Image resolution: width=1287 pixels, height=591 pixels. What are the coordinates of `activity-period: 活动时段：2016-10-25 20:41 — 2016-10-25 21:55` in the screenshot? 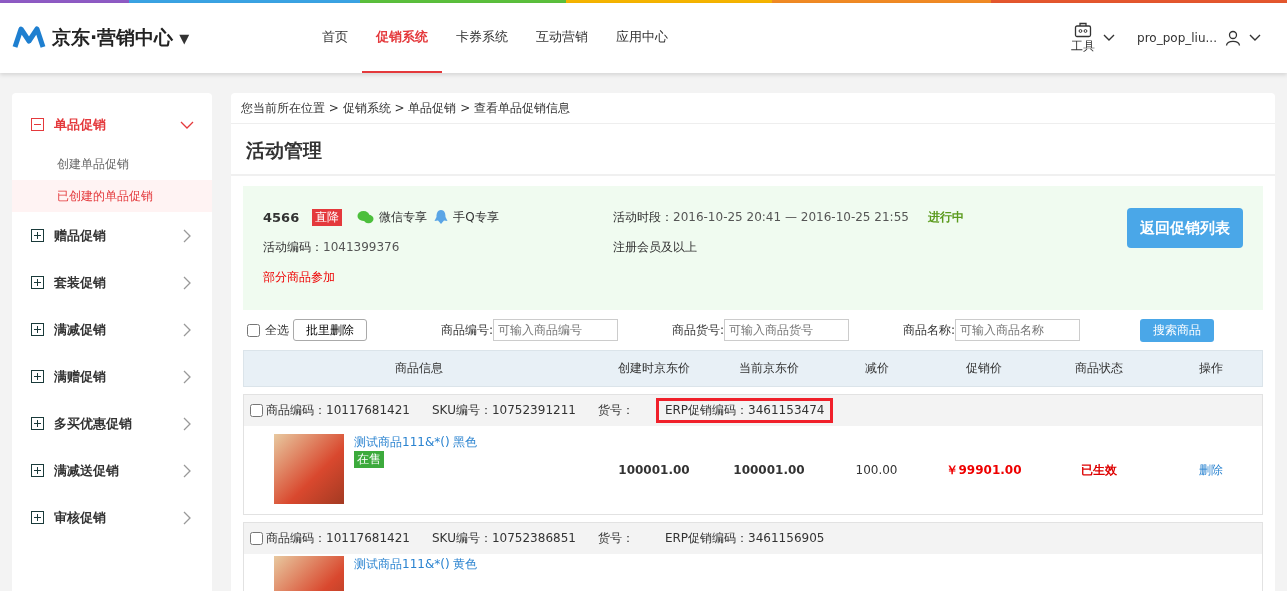 It's located at (761, 217).